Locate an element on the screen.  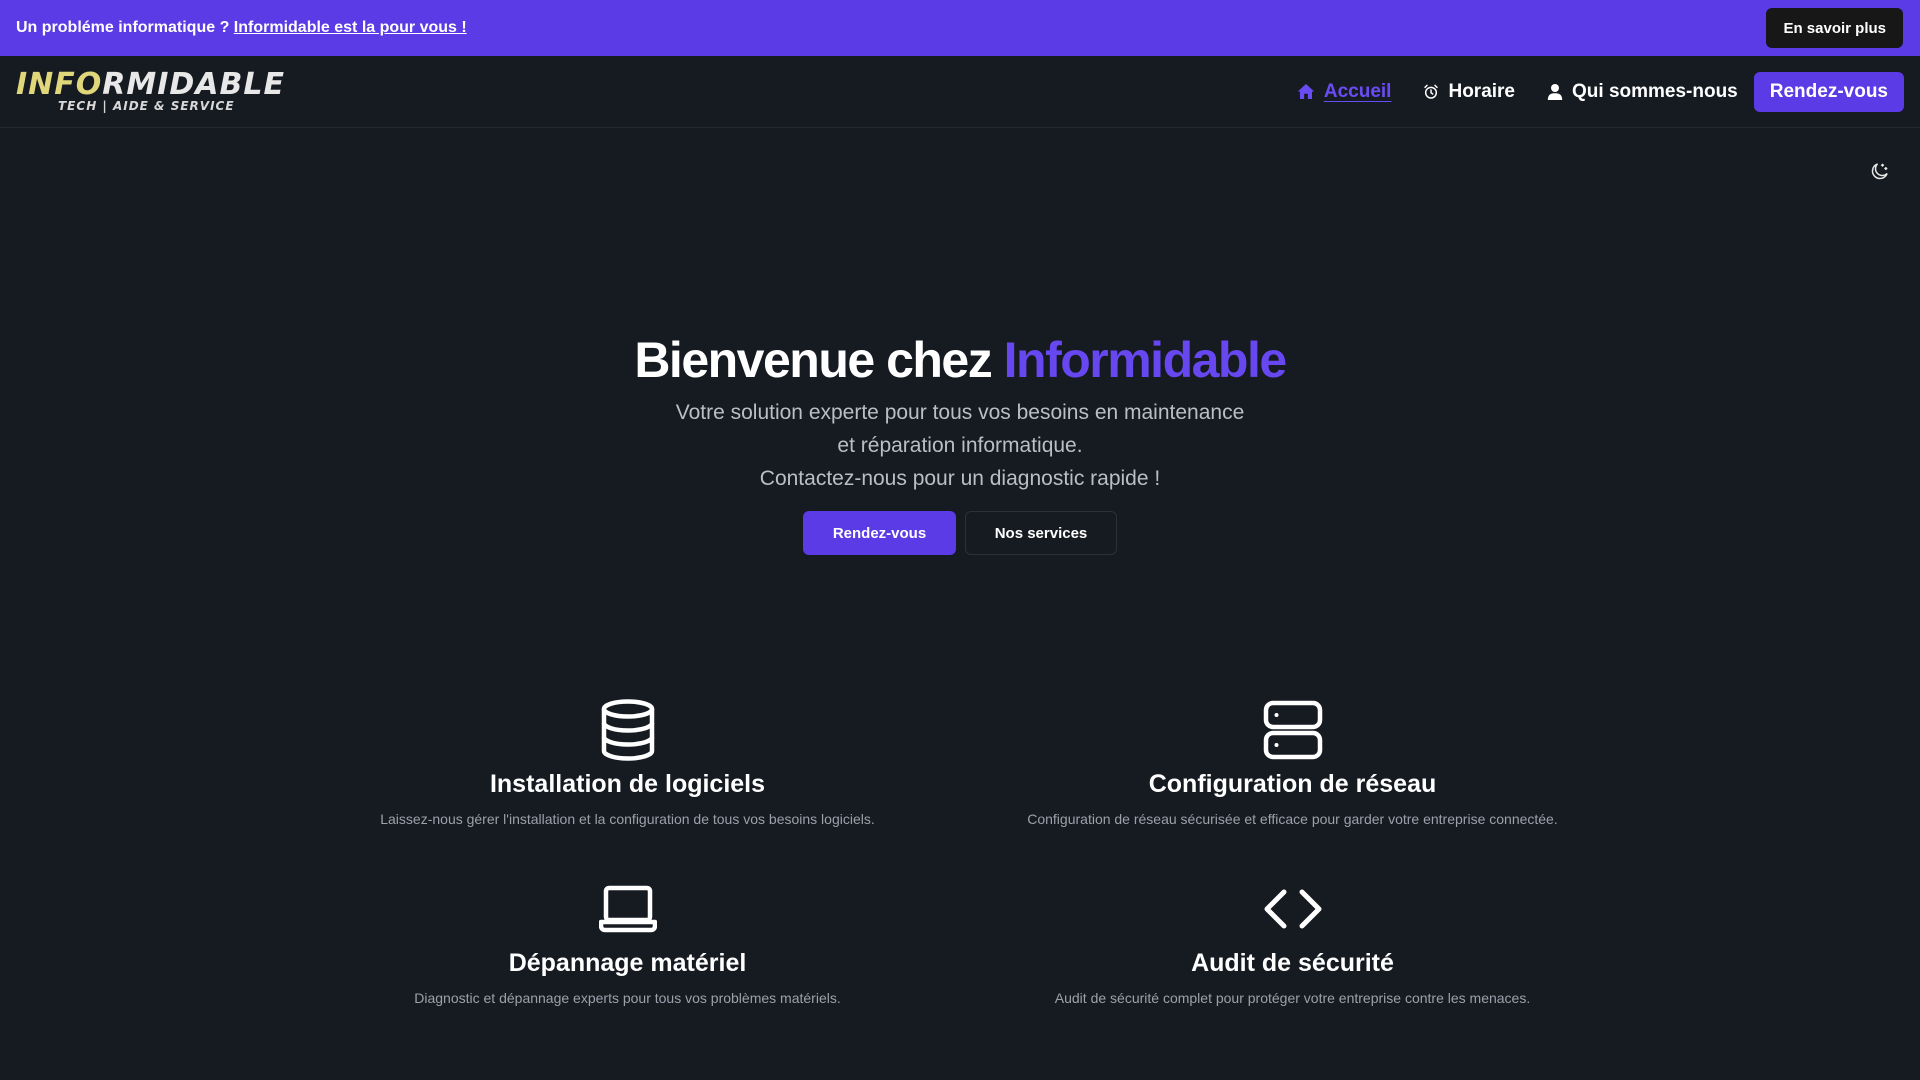
home-icon is located at coordinates (1306, 91).